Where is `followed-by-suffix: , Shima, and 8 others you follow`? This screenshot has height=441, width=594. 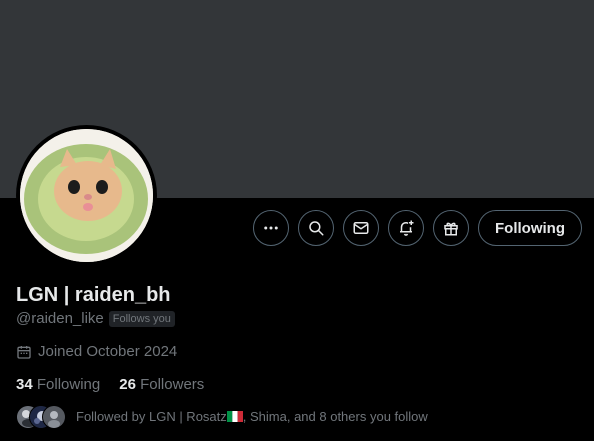
followed-by-suffix: , Shima, and 8 others you follow is located at coordinates (335, 416).